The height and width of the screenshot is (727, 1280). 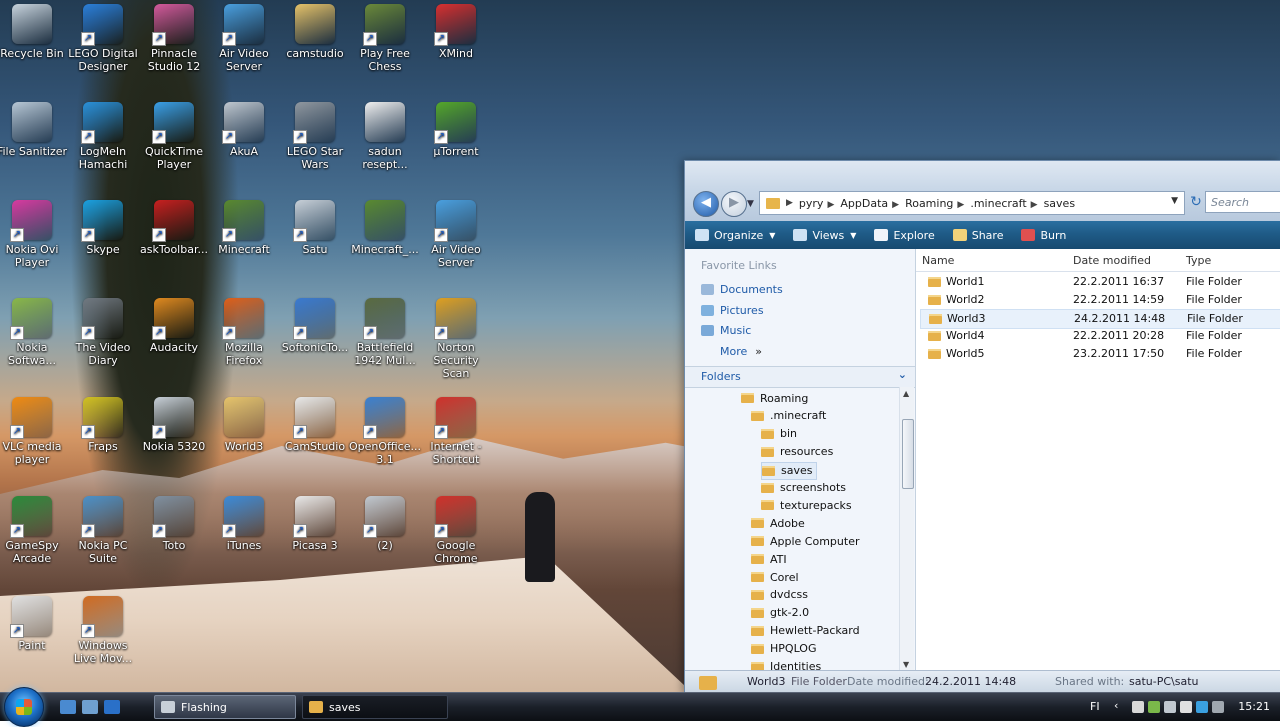 What do you see at coordinates (34, 431) in the screenshot?
I see `desktop-icon: VLC media player` at bounding box center [34, 431].